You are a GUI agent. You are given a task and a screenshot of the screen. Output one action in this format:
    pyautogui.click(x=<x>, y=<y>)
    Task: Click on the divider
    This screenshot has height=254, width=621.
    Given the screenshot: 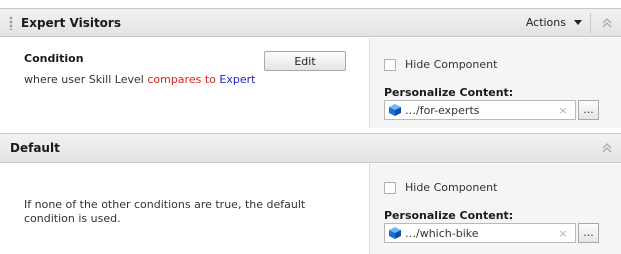 What is the action you would take?
    pyautogui.click(x=590, y=22)
    